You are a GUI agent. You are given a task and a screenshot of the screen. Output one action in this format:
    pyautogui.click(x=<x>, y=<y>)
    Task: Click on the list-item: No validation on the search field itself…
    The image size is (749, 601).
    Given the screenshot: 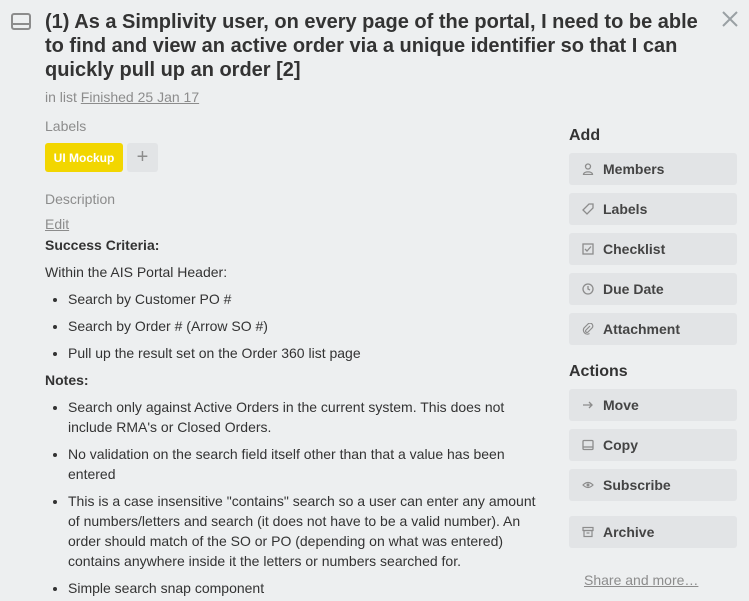 What is the action you would take?
    pyautogui.click(x=306, y=464)
    